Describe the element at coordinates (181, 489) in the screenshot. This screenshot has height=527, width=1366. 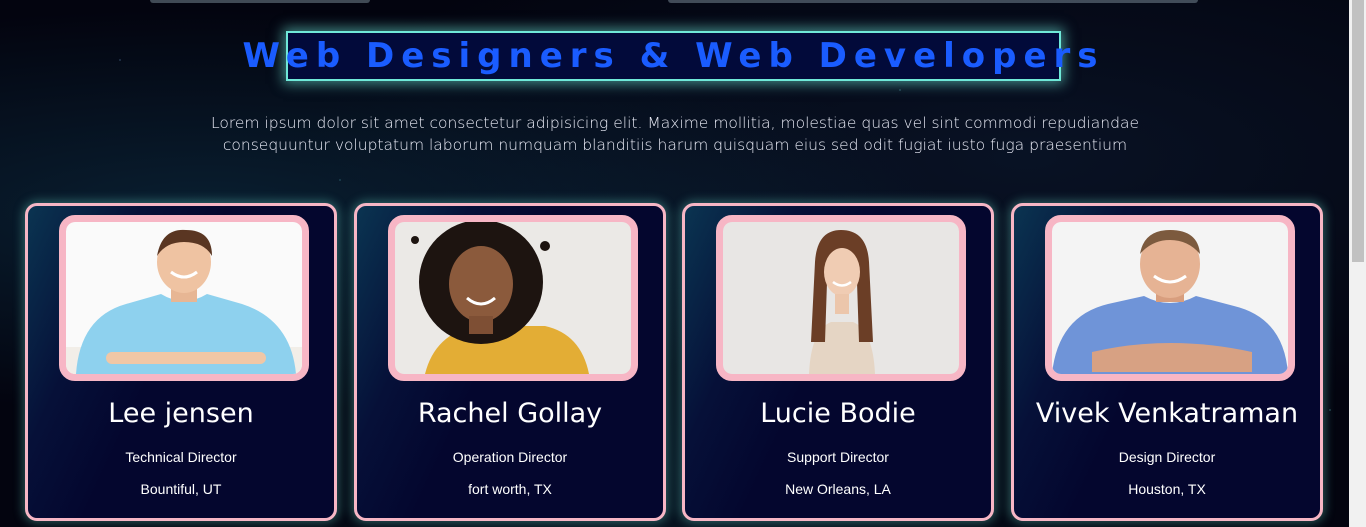
I see `member-location: Bountiful, UT` at that location.